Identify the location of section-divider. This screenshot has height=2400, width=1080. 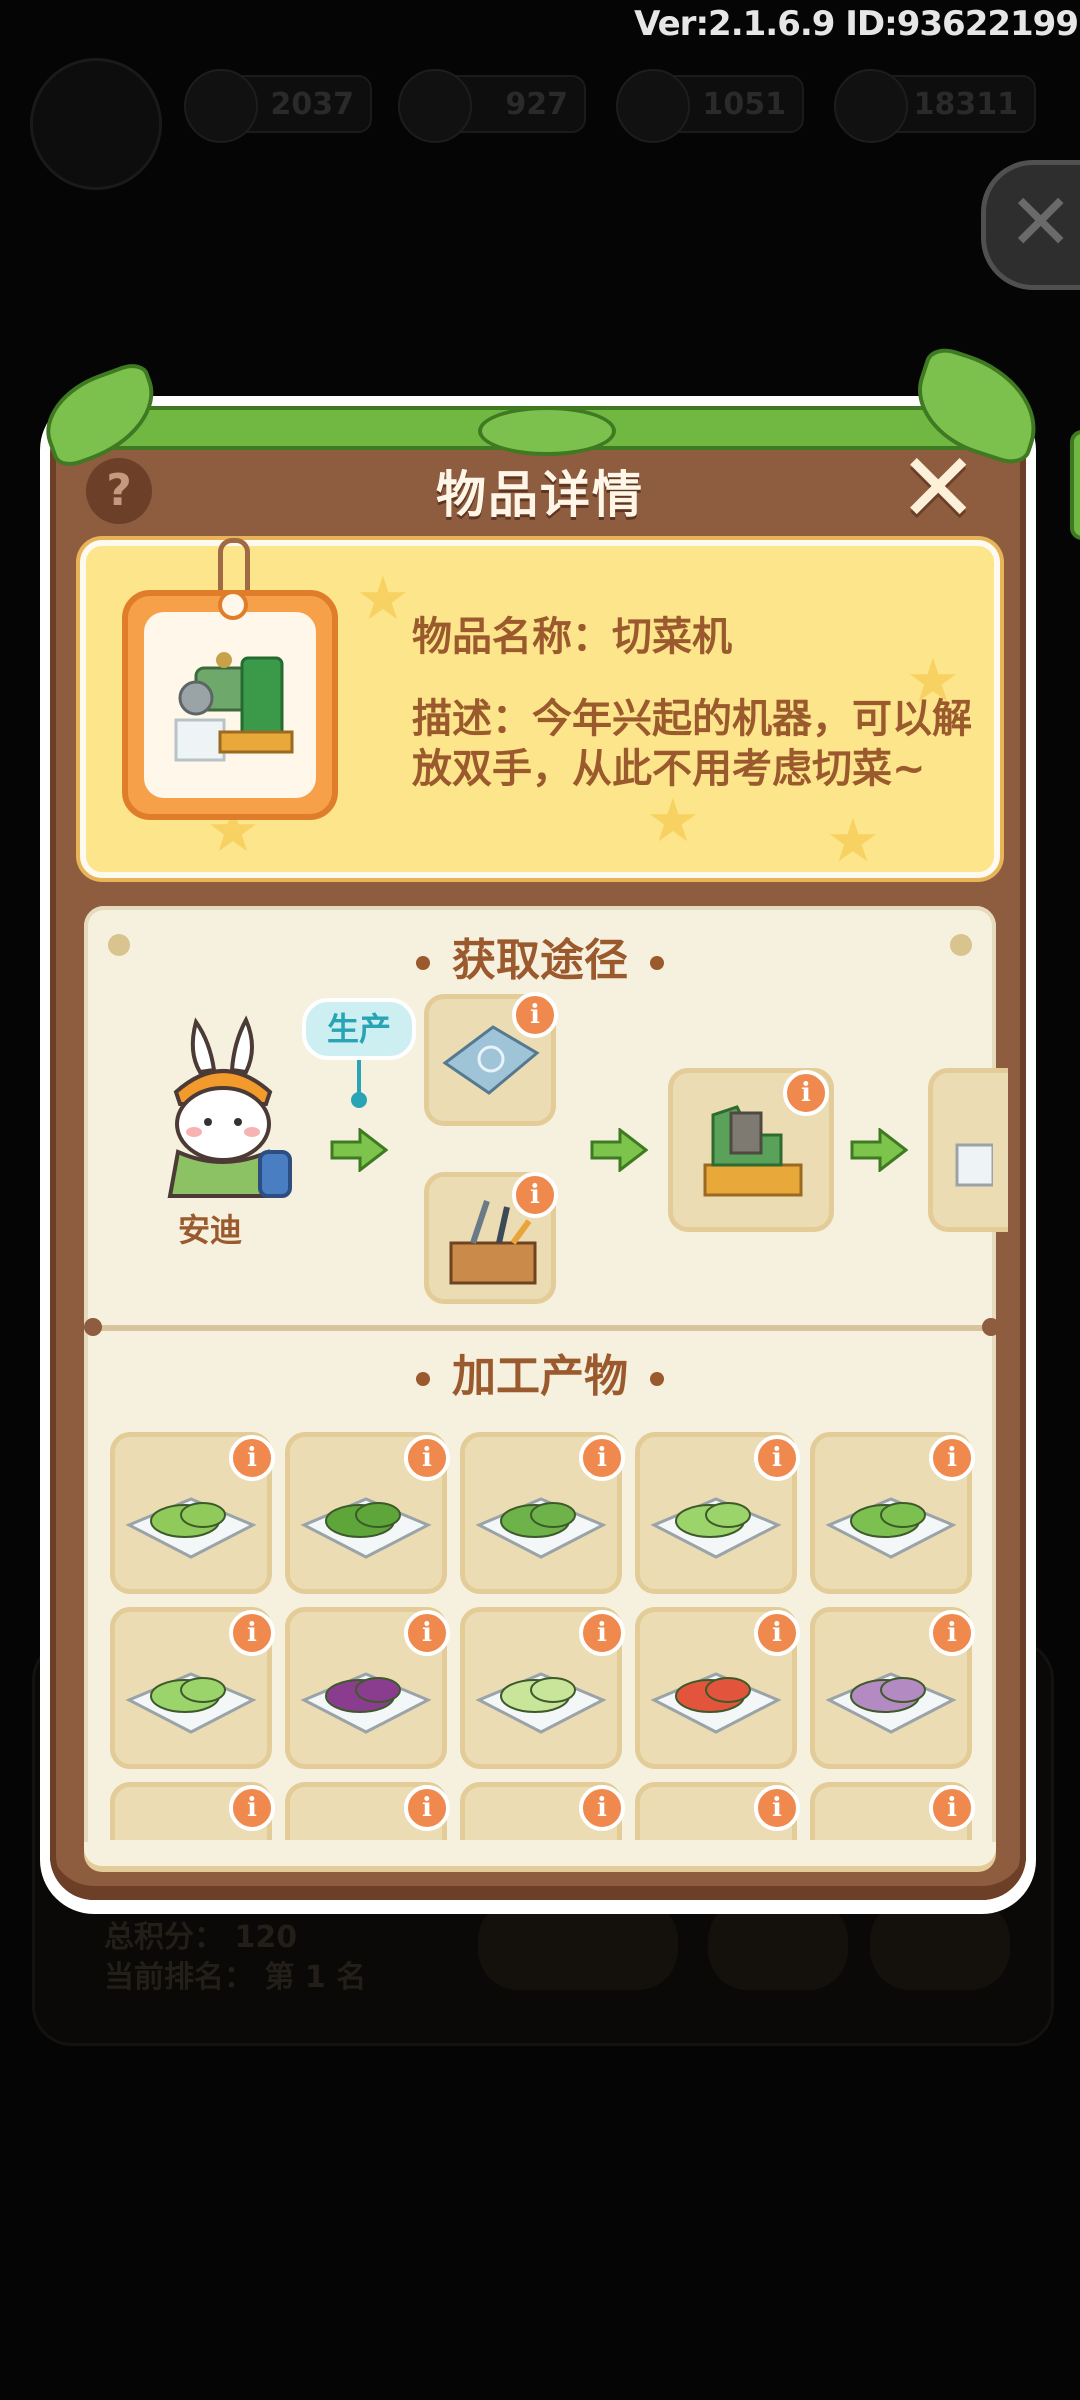
(541, 1328).